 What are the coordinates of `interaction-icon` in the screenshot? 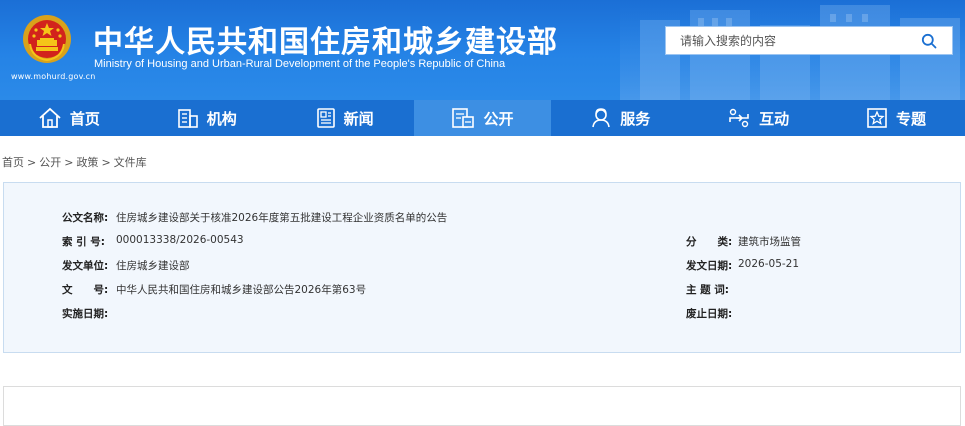 It's located at (739, 118).